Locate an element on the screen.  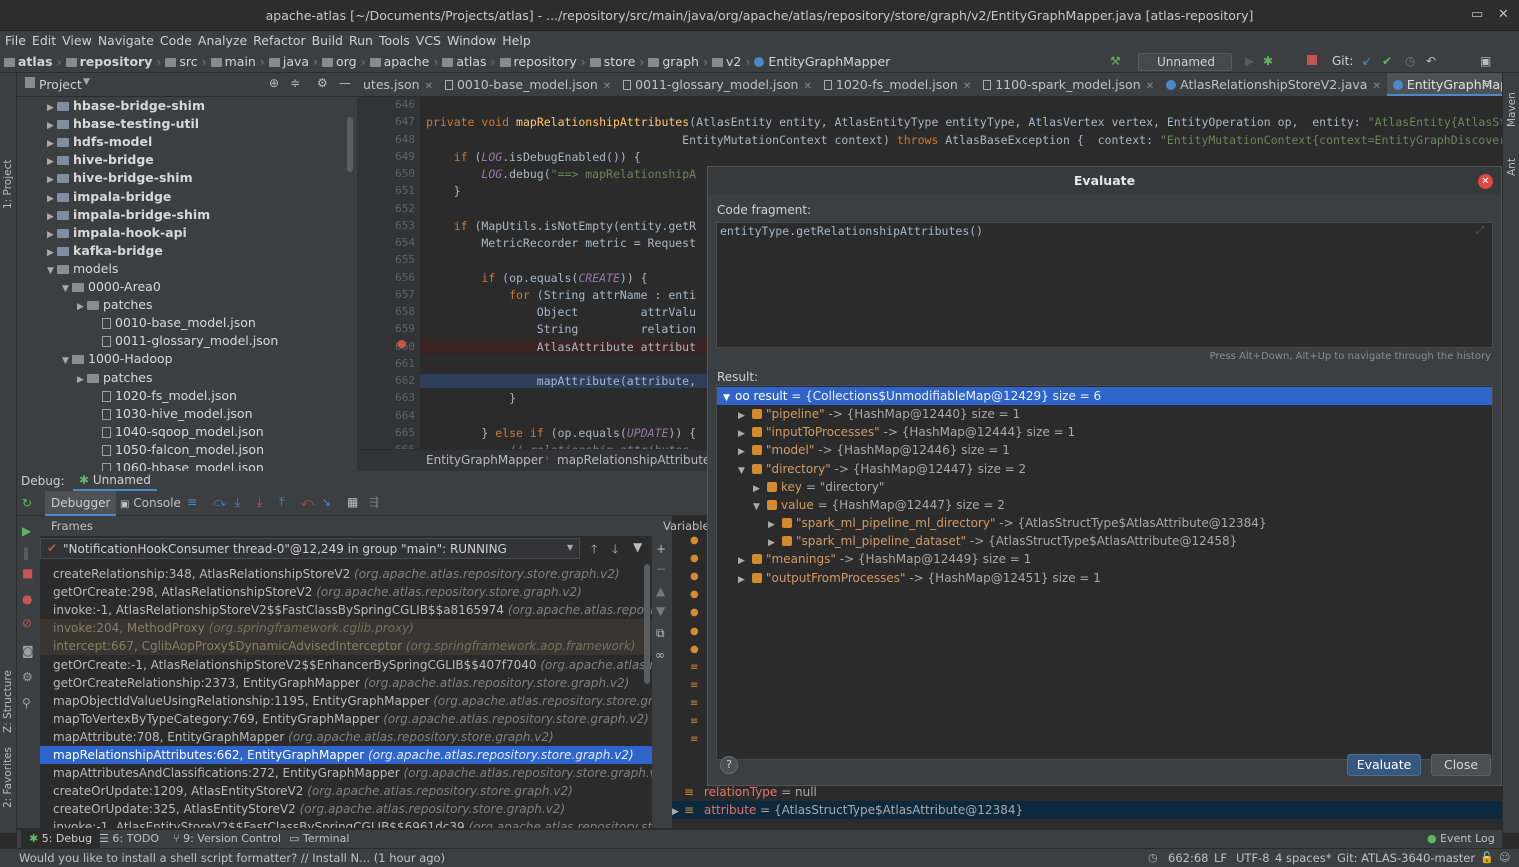
breadcrumb-item: EntityGraphMapper is located at coordinates (822, 61).